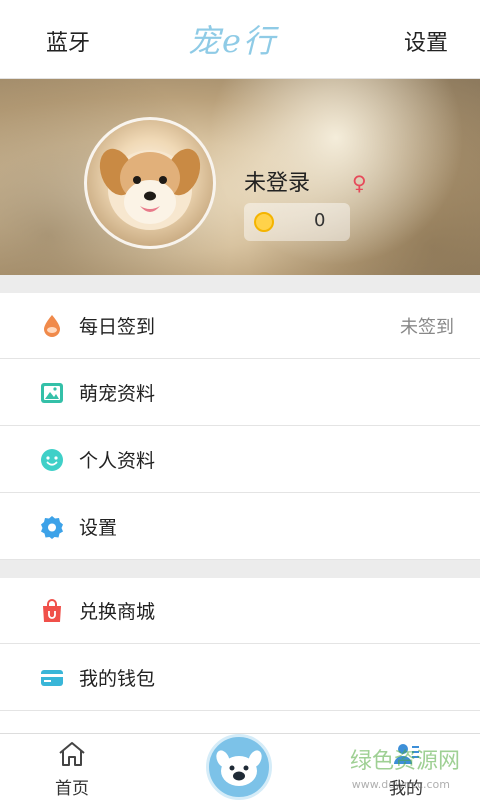  What do you see at coordinates (240, 527) in the screenshot?
I see `menu-settings: 设置` at bounding box center [240, 527].